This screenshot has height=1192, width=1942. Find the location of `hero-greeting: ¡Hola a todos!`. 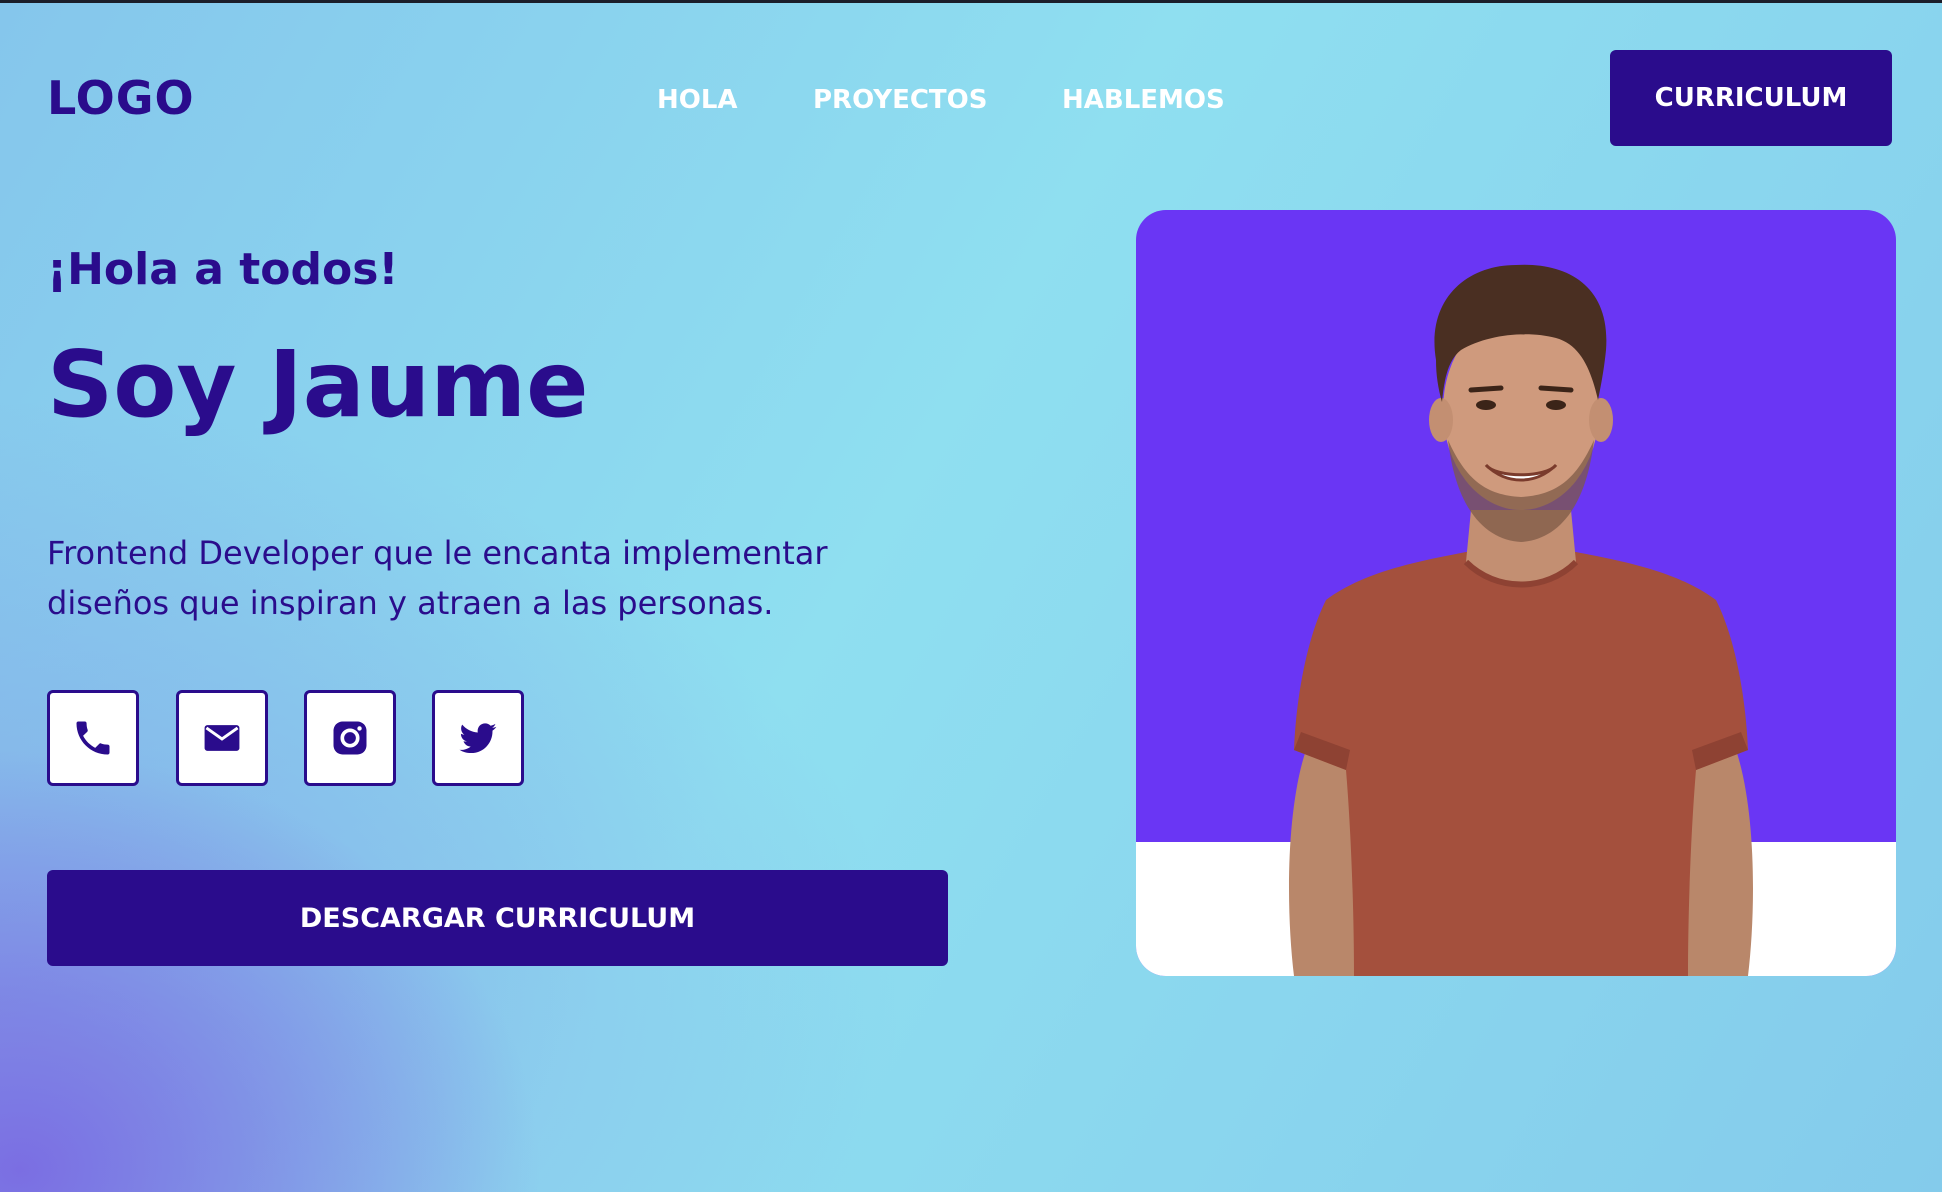

hero-greeting: ¡Hola a todos! is located at coordinates (223, 269).